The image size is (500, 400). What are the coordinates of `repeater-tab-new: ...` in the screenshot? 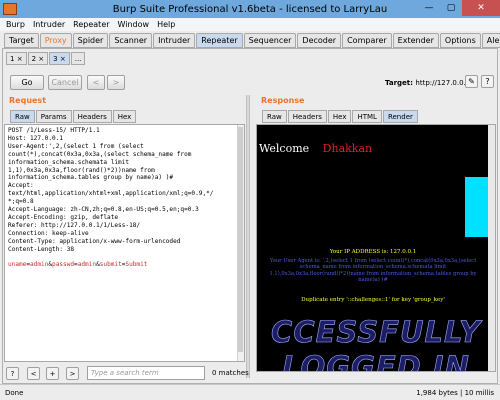 It's located at (78, 58).